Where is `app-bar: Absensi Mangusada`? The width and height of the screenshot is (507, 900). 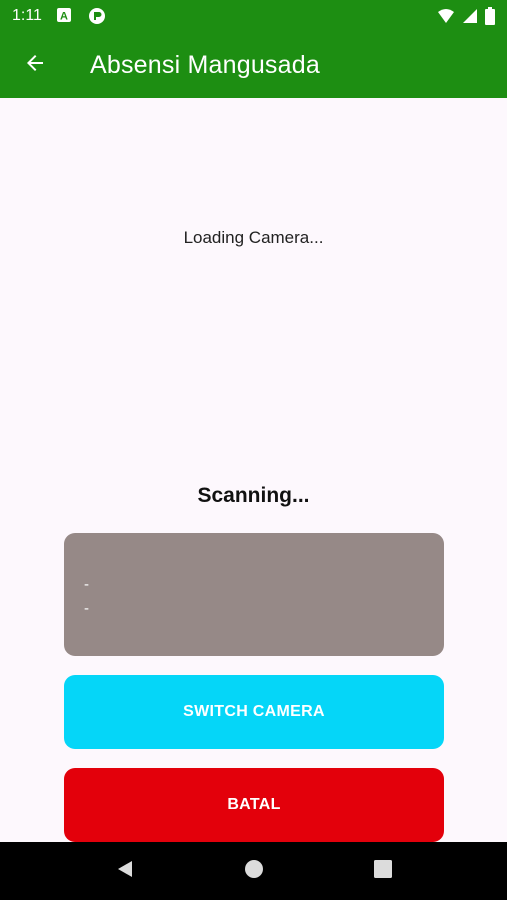
app-bar: Absensi Mangusada is located at coordinates (253, 65).